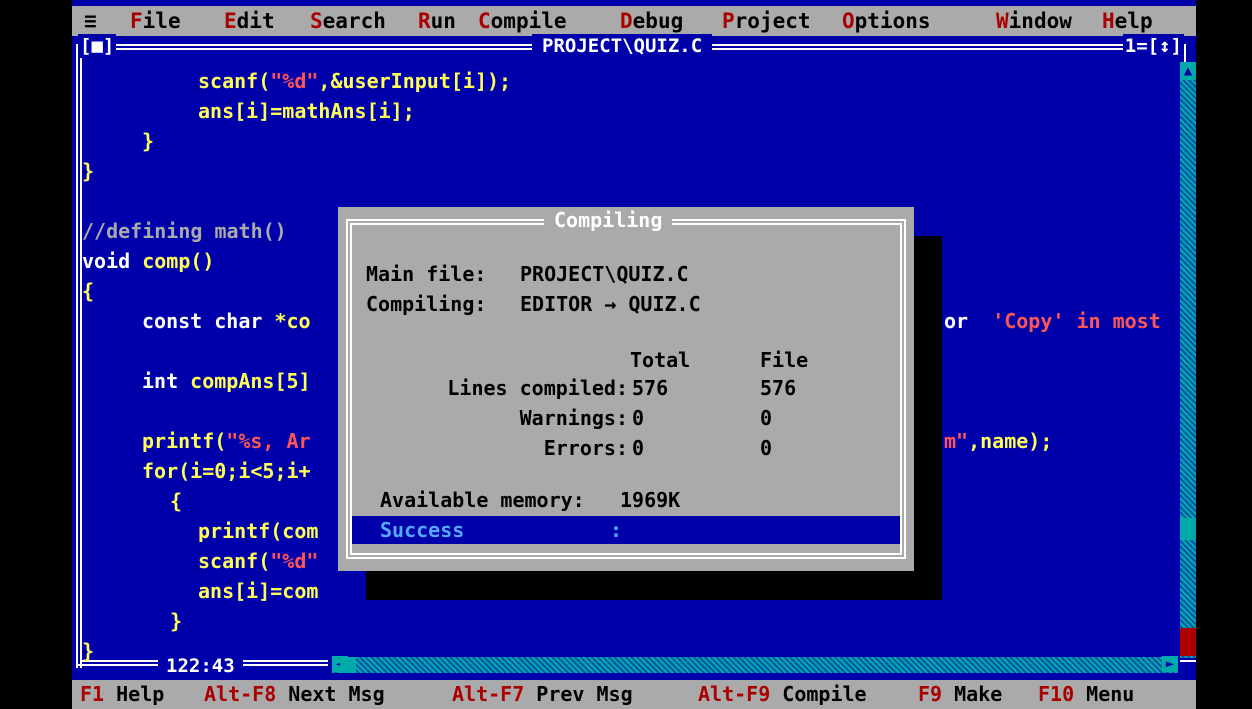  What do you see at coordinates (960, 694) in the screenshot?
I see `status-make: F9 Make` at bounding box center [960, 694].